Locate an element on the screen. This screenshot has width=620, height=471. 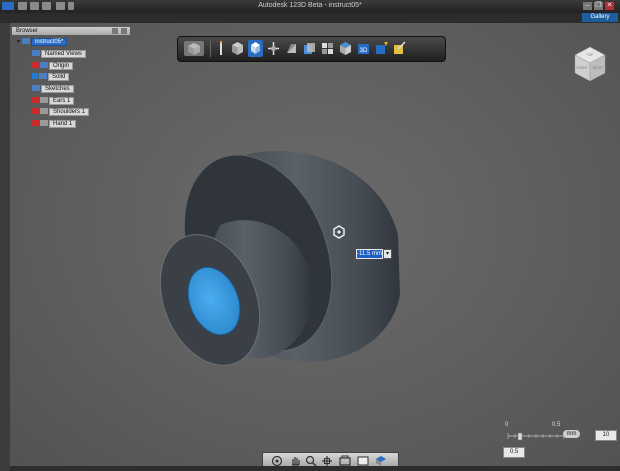
browser-pin-icon is located at coordinates (115, 31).